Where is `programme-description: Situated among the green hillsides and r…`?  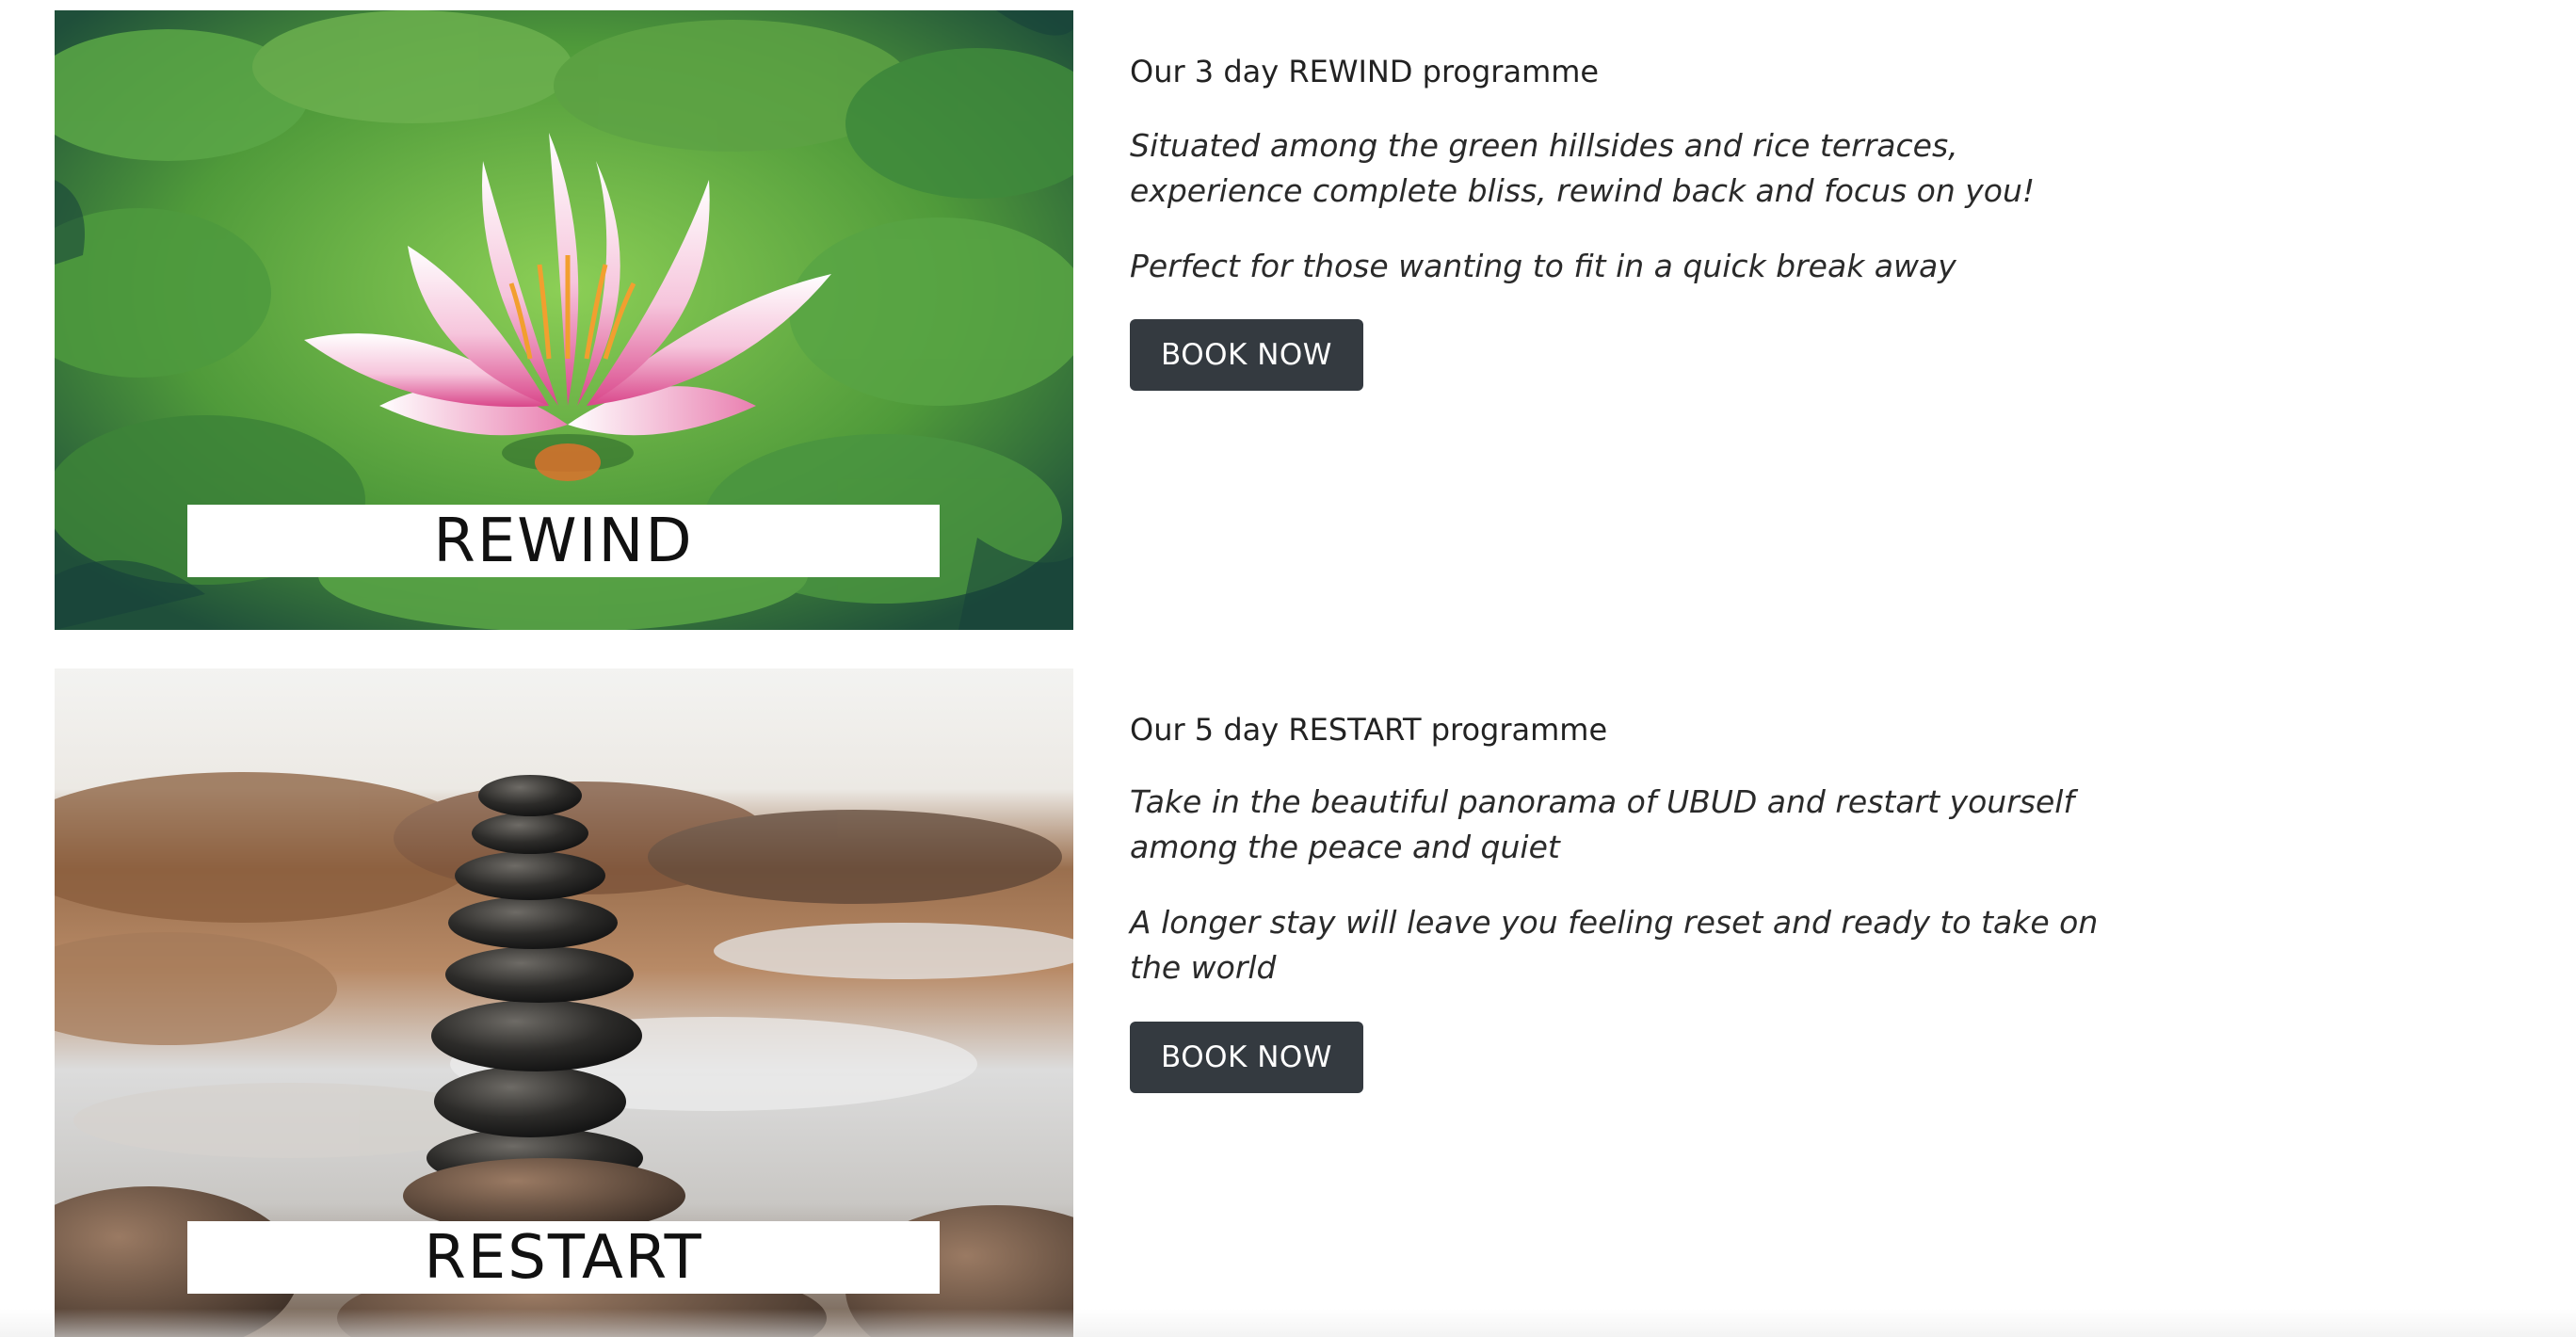
programme-description: Situated among the green hillsides and r… is located at coordinates (1583, 168).